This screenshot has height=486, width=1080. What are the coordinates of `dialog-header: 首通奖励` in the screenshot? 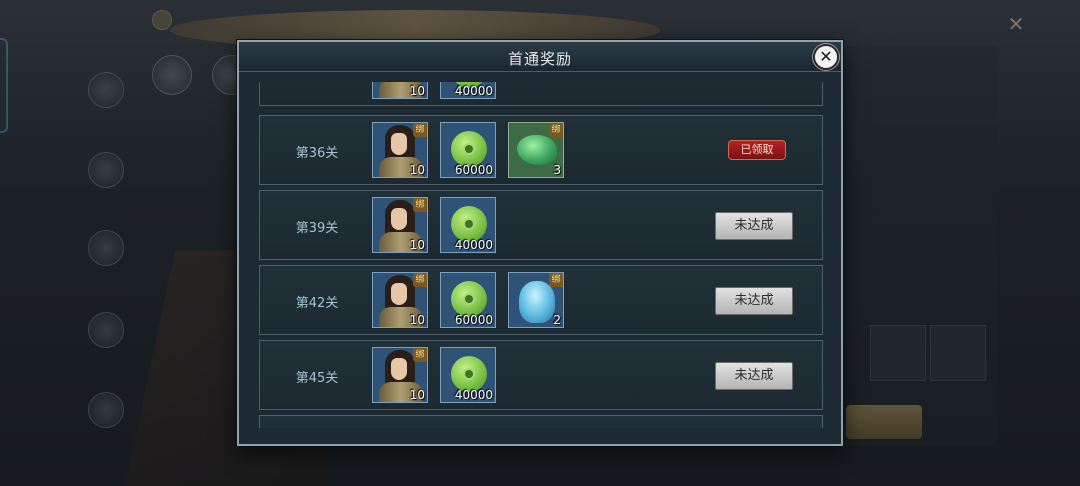 It's located at (540, 57).